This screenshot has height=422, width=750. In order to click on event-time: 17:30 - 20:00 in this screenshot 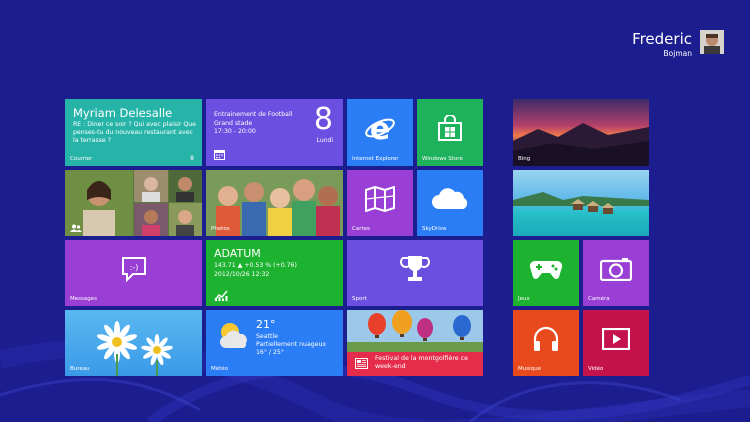, I will do `click(235, 131)`.